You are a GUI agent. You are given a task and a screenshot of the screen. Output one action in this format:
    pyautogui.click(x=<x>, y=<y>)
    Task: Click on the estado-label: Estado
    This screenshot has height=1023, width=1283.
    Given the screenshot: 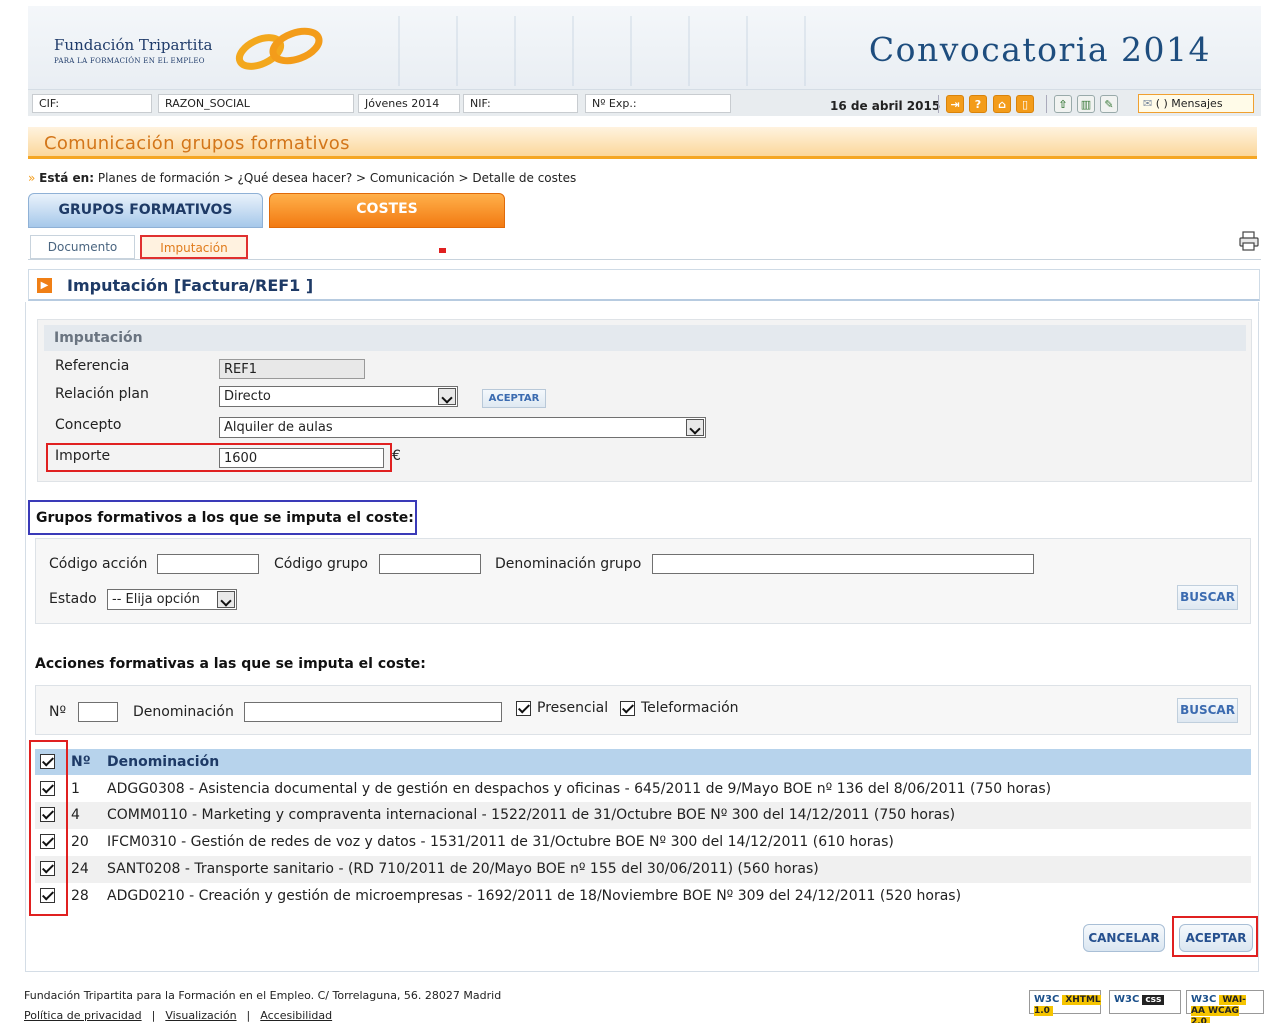 What is the action you would take?
    pyautogui.click(x=73, y=599)
    